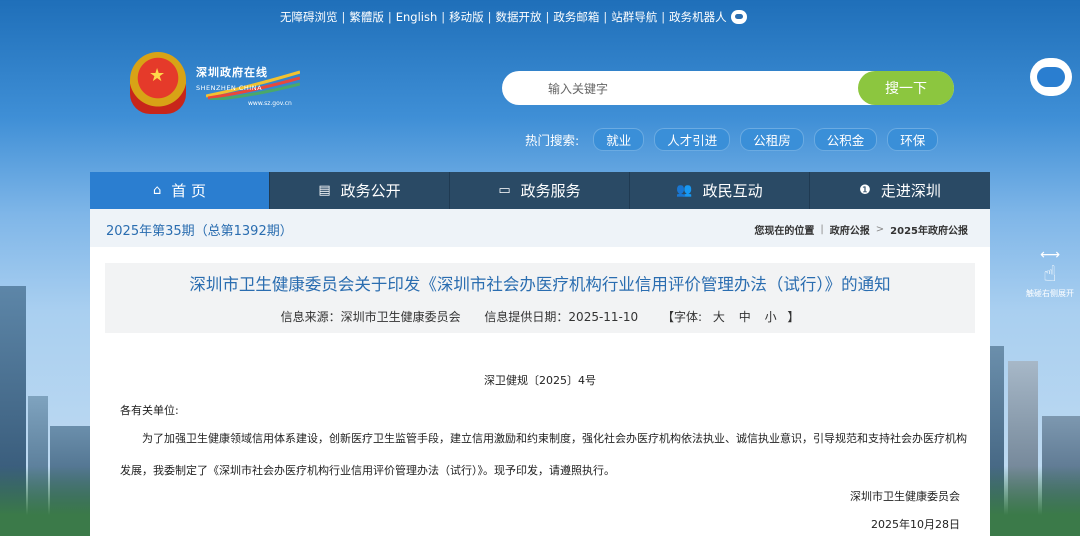 This screenshot has width=1080, height=536. What do you see at coordinates (915, 524) in the screenshot?
I see `signed-date: 2025年10月28日` at bounding box center [915, 524].